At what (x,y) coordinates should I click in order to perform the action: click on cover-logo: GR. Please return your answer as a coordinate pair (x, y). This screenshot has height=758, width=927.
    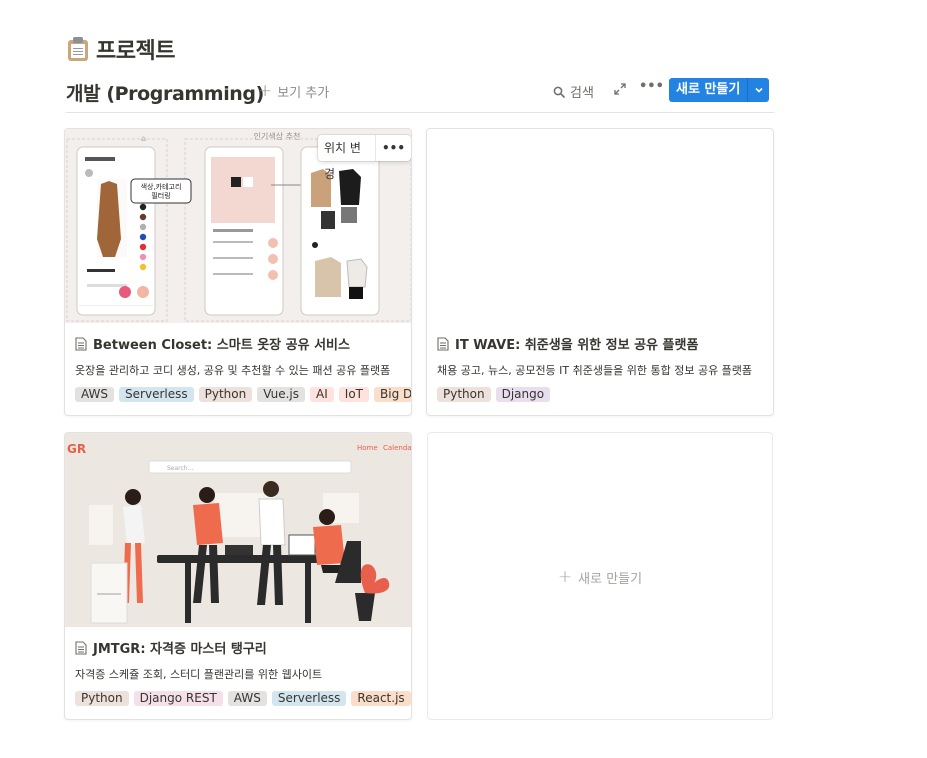
    Looking at the image, I should click on (76, 449).